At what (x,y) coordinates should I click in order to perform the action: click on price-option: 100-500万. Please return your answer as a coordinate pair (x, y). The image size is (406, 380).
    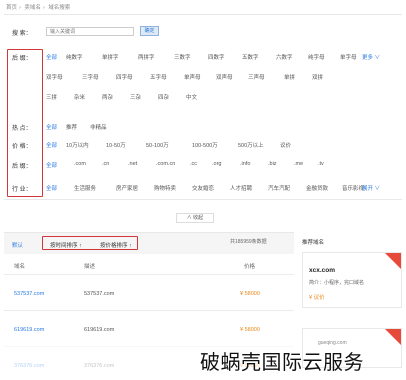
    Looking at the image, I should click on (205, 145).